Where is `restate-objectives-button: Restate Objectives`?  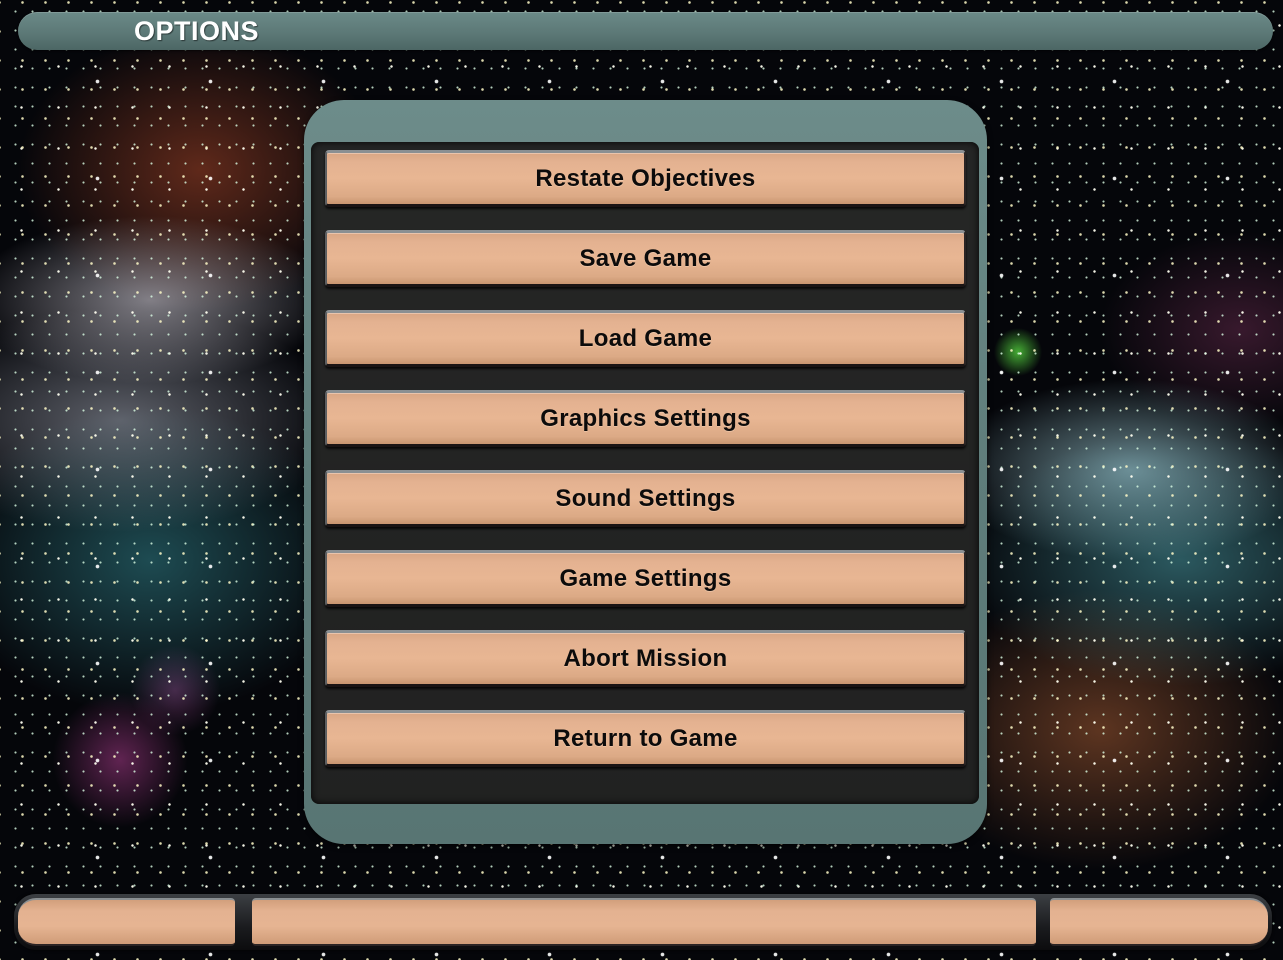
restate-objectives-button: Restate Objectives is located at coordinates (645, 178).